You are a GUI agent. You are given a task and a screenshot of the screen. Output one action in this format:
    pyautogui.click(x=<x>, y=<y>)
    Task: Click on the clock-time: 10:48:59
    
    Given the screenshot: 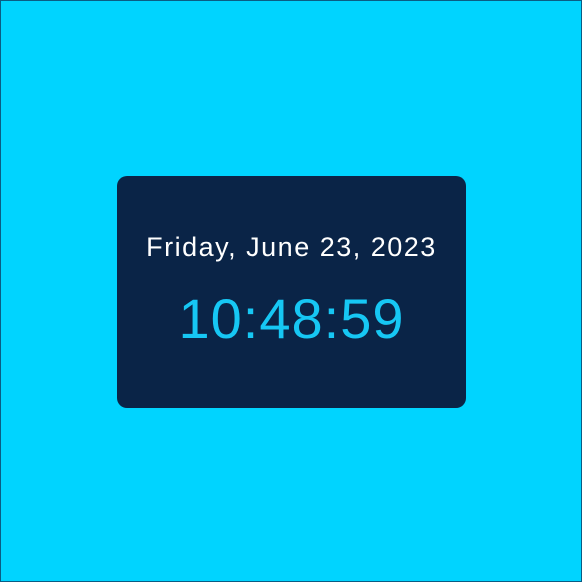 What is the action you would take?
    pyautogui.click(x=291, y=318)
    